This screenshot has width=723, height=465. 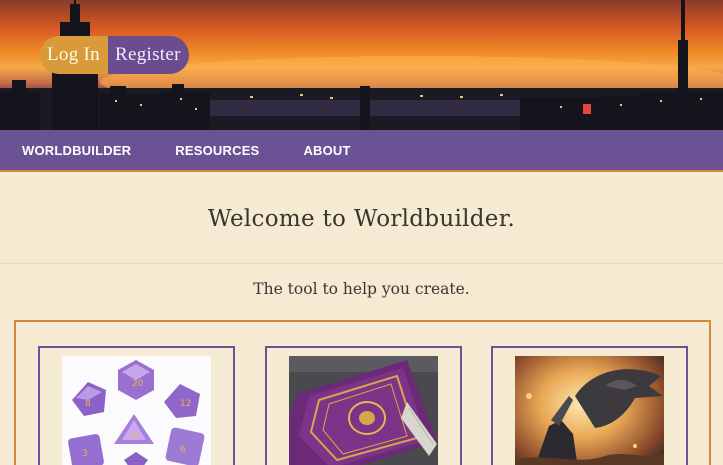 I want to click on feature-card-spellbook, so click(x=363, y=405).